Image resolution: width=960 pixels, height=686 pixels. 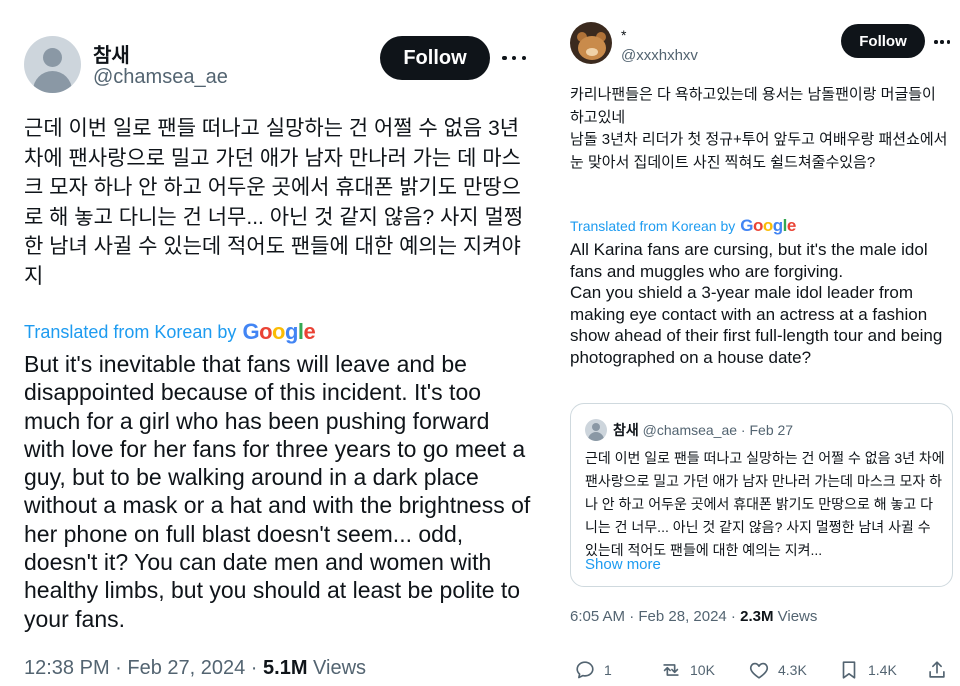 I want to click on views-count: 5.1M, so click(x=285, y=668).